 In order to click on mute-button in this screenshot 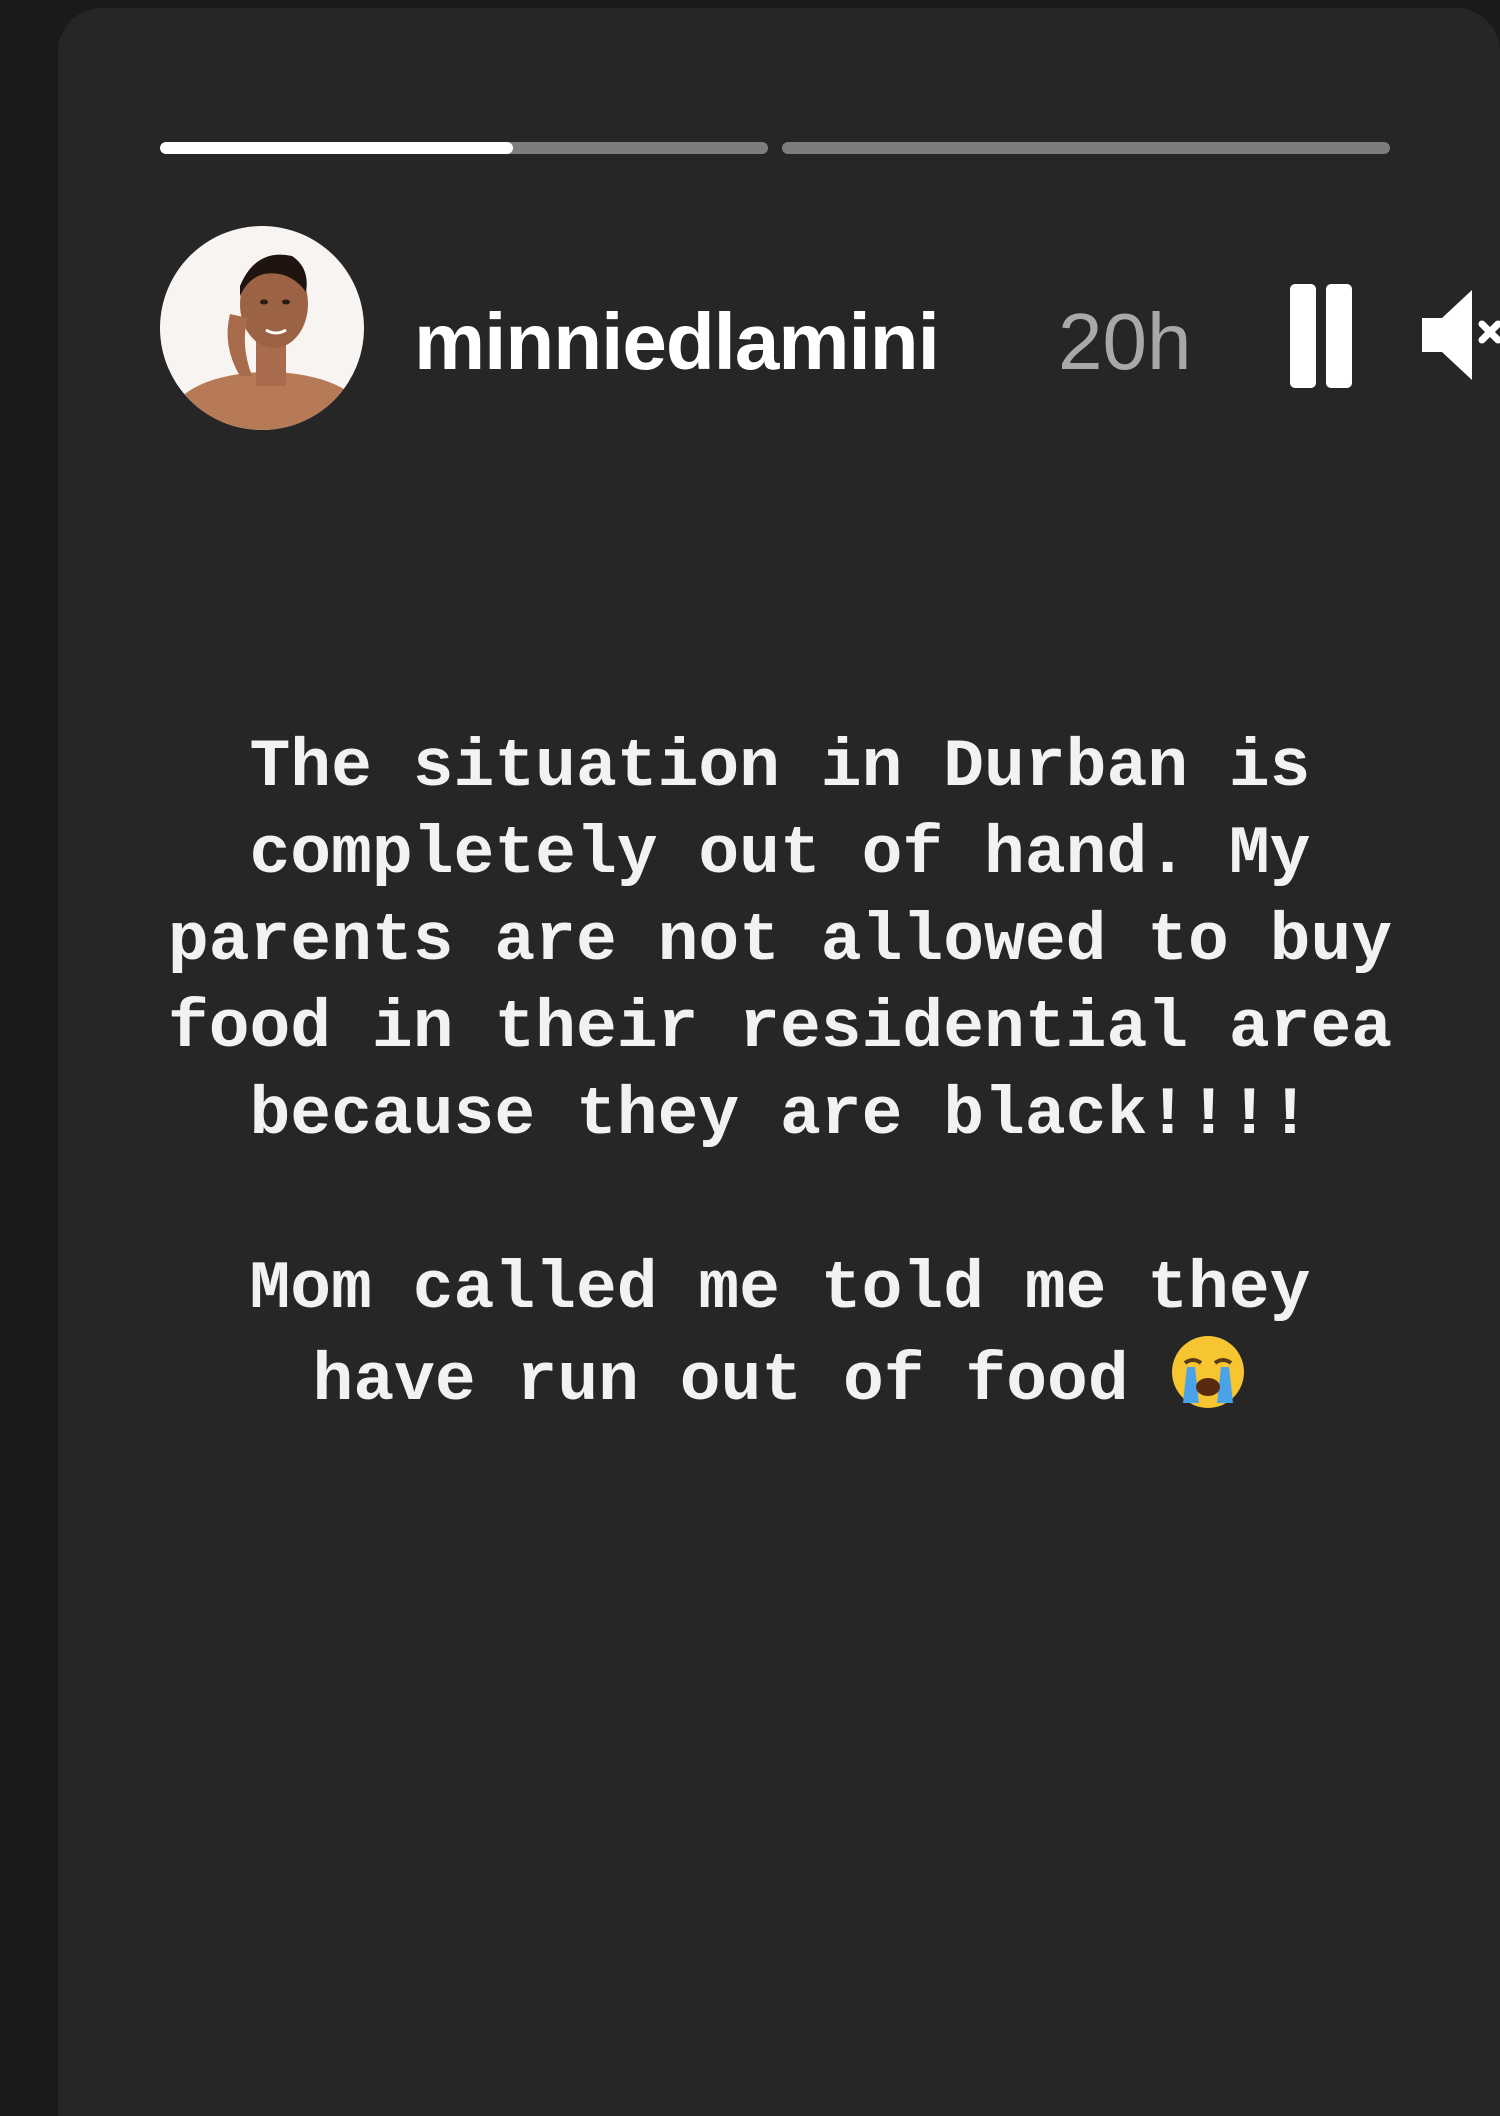, I will do `click(1459, 335)`.